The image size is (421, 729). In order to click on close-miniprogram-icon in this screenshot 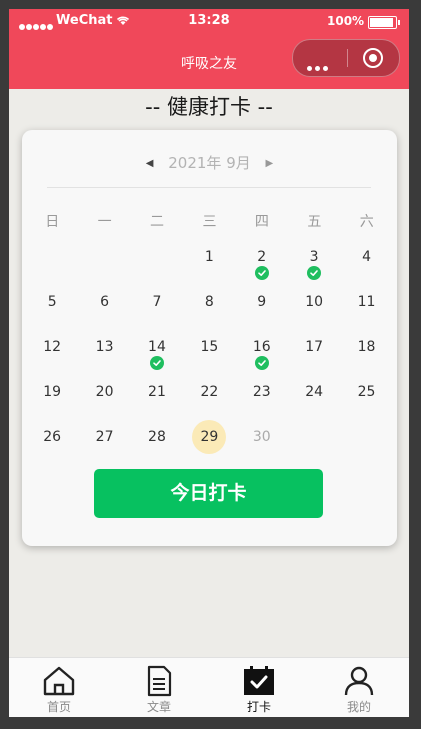, I will do `click(373, 58)`.